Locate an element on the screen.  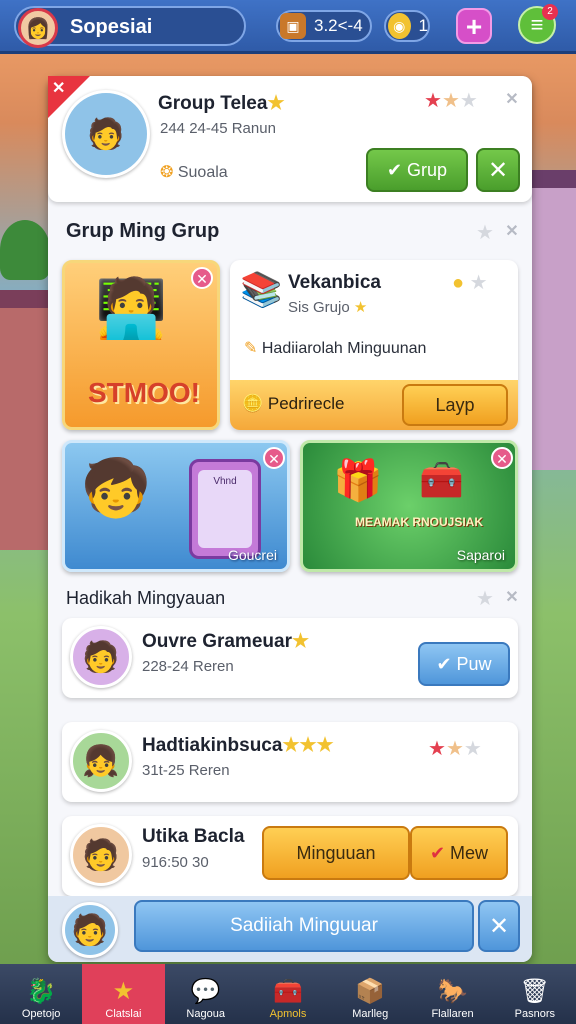
layp-button: Layp is located at coordinates (455, 405).